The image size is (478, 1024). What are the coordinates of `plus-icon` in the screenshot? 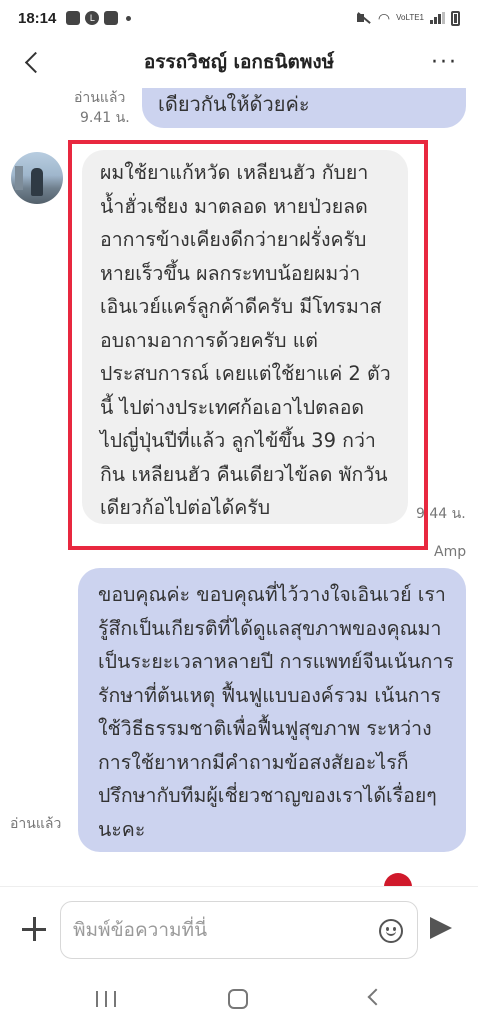 It's located at (34, 929).